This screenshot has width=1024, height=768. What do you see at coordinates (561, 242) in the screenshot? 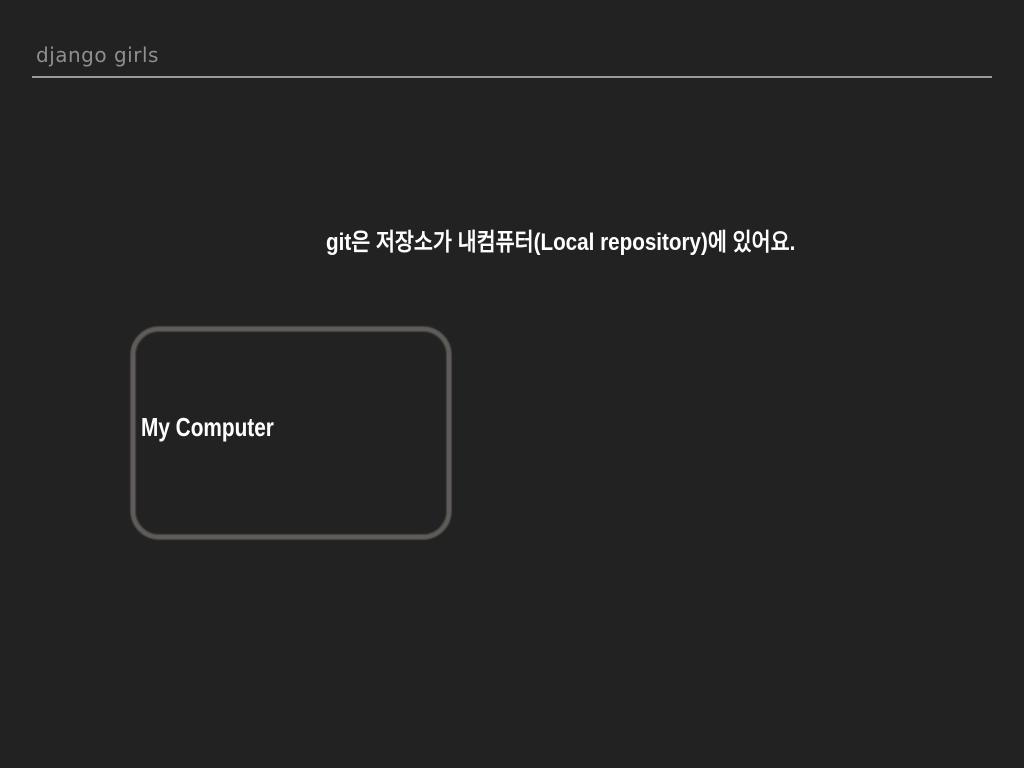
I see `slide-caption: git은 저장소가 내컴퓨터(Local repository)에 있어요.` at bounding box center [561, 242].